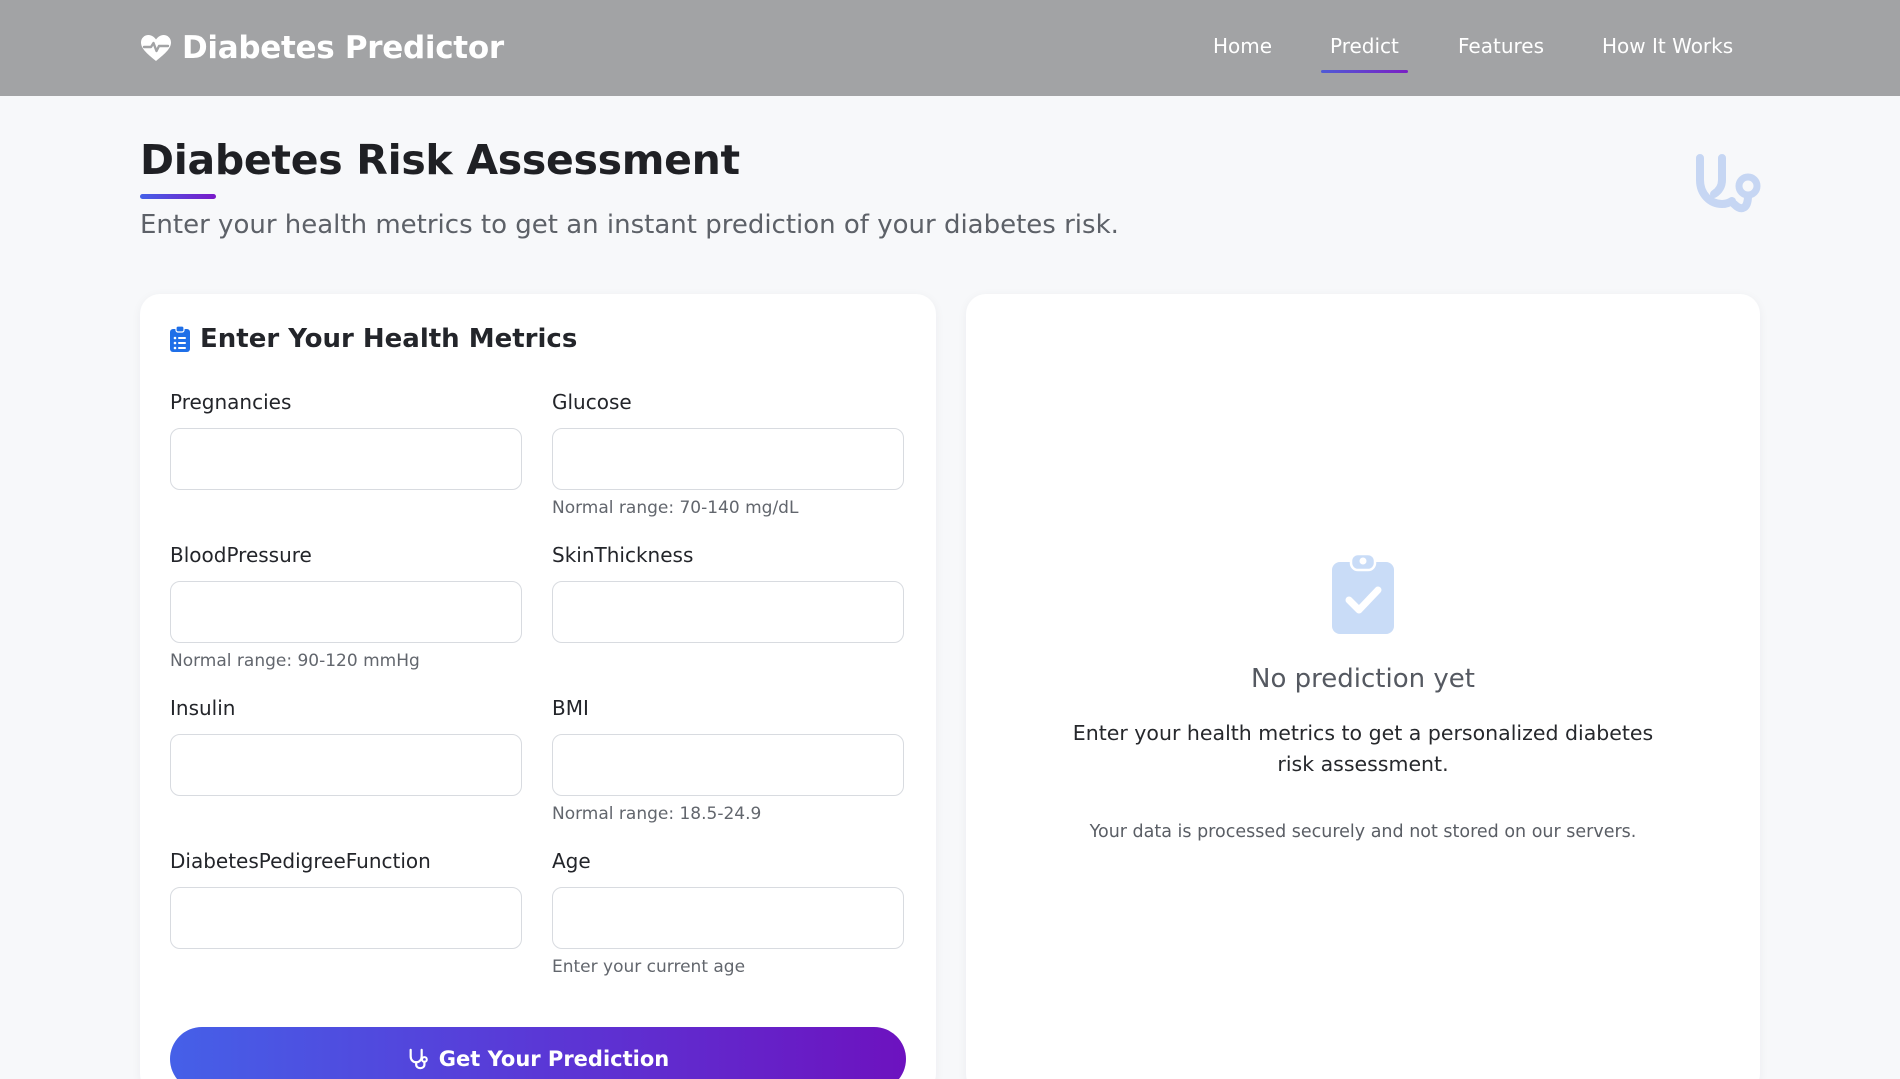 This screenshot has height=1079, width=1900. I want to click on empty-state-title: No prediction yet, so click(1363, 679).